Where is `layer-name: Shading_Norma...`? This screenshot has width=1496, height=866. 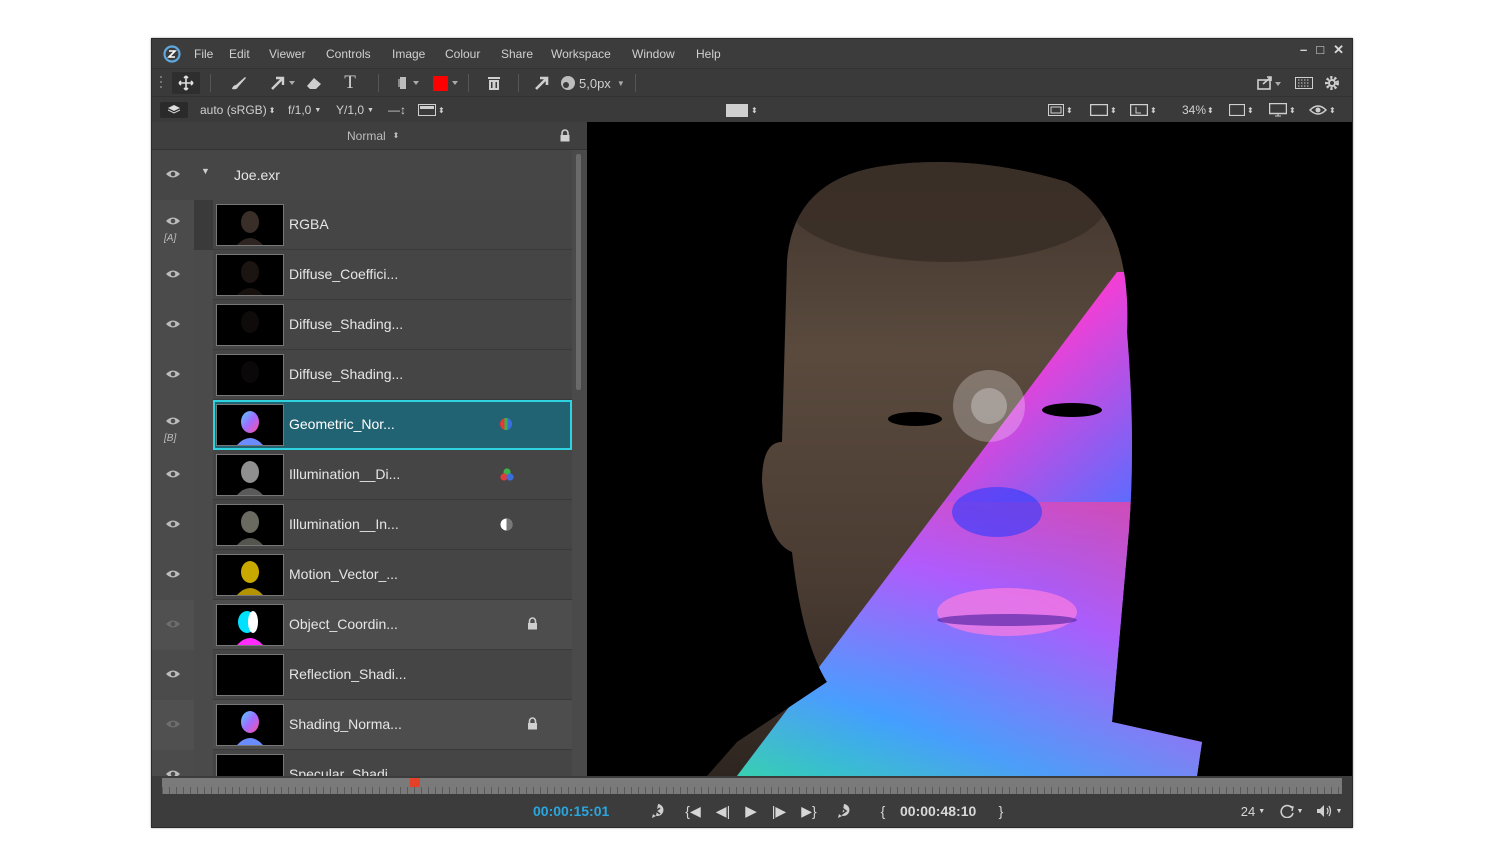
layer-name: Shading_Norma... is located at coordinates (345, 724).